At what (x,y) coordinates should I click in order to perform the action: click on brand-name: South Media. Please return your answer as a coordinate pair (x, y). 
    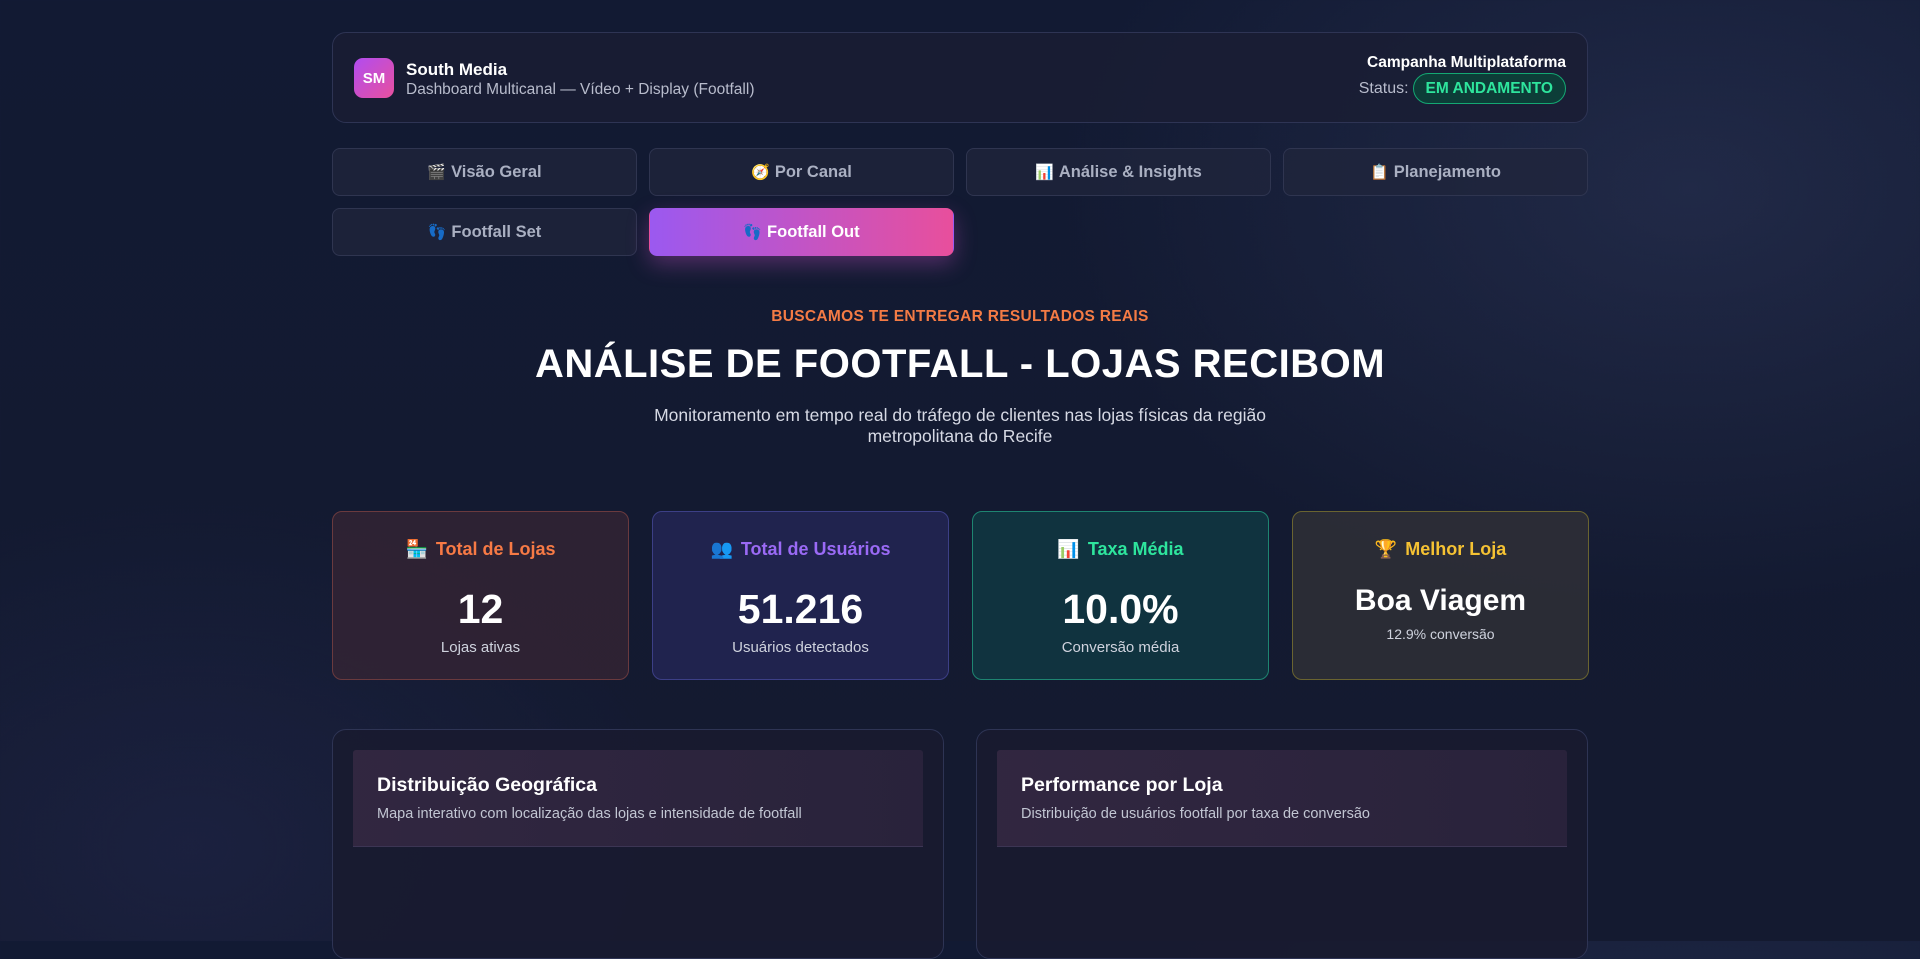
    Looking at the image, I should click on (457, 69).